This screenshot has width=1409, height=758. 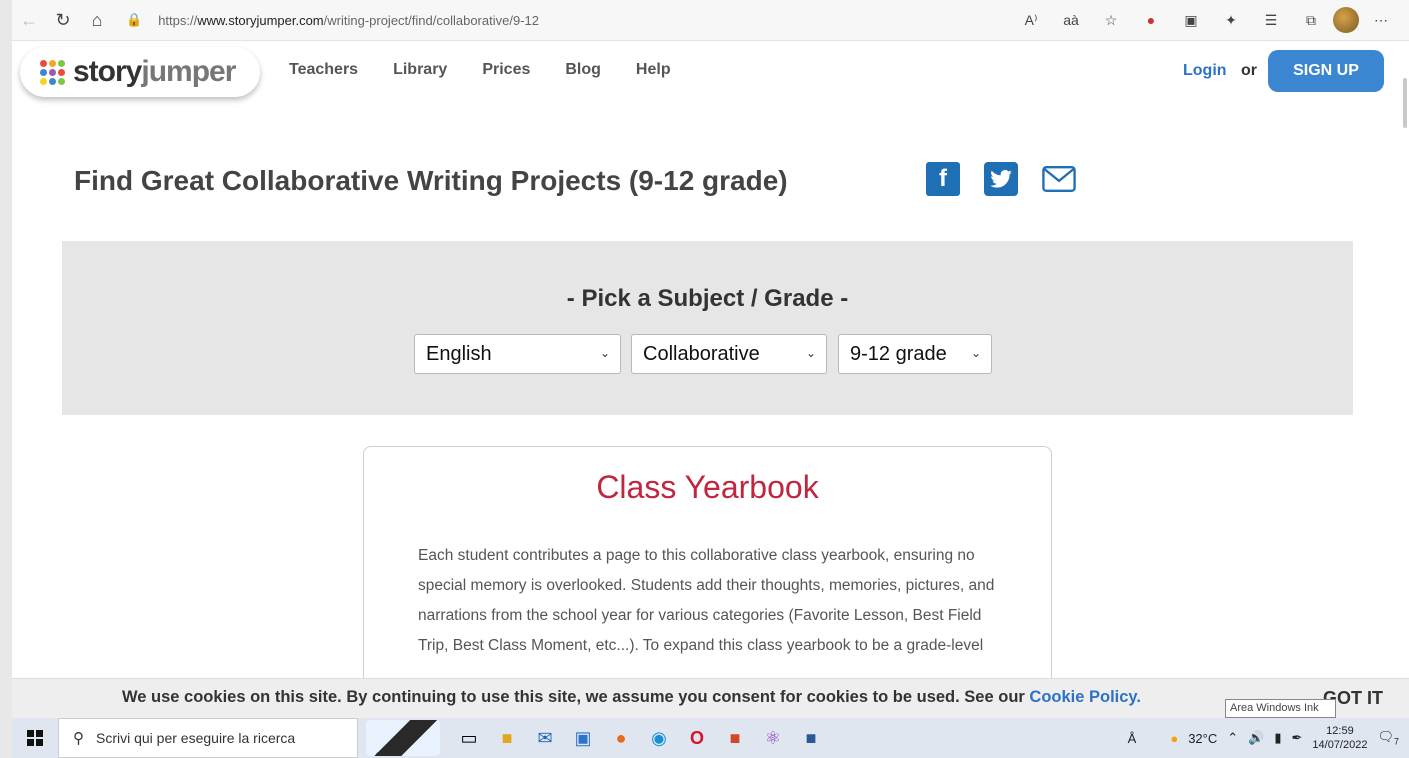 What do you see at coordinates (1326, 71) in the screenshot?
I see `signup-button: SIGN UP` at bounding box center [1326, 71].